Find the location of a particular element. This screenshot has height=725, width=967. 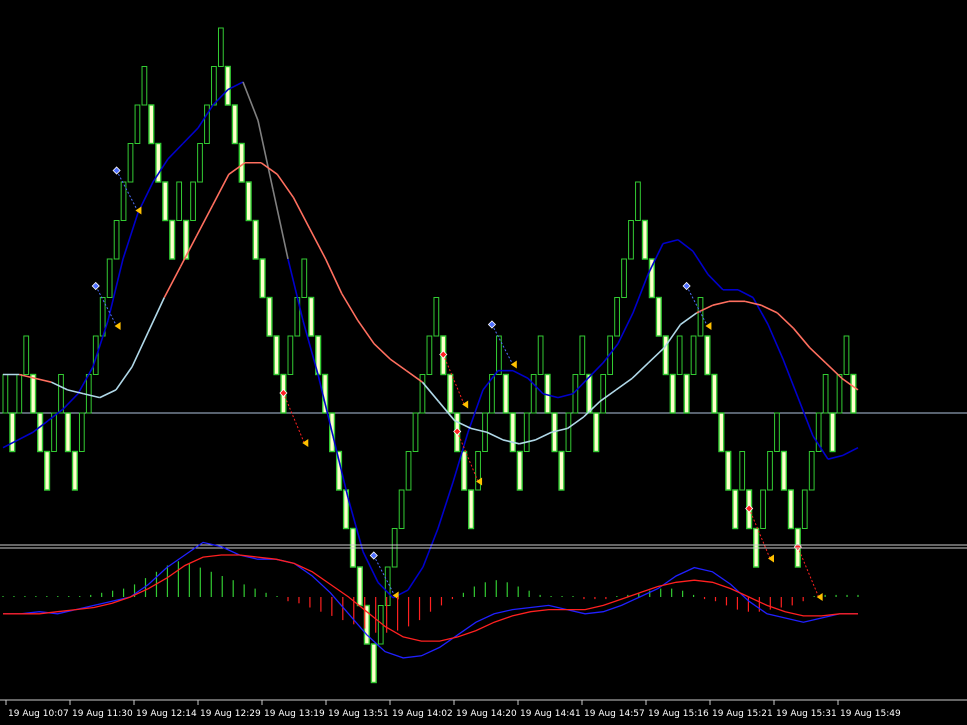

time-axis-label: 19 Aug 10:07 is located at coordinates (38, 714).